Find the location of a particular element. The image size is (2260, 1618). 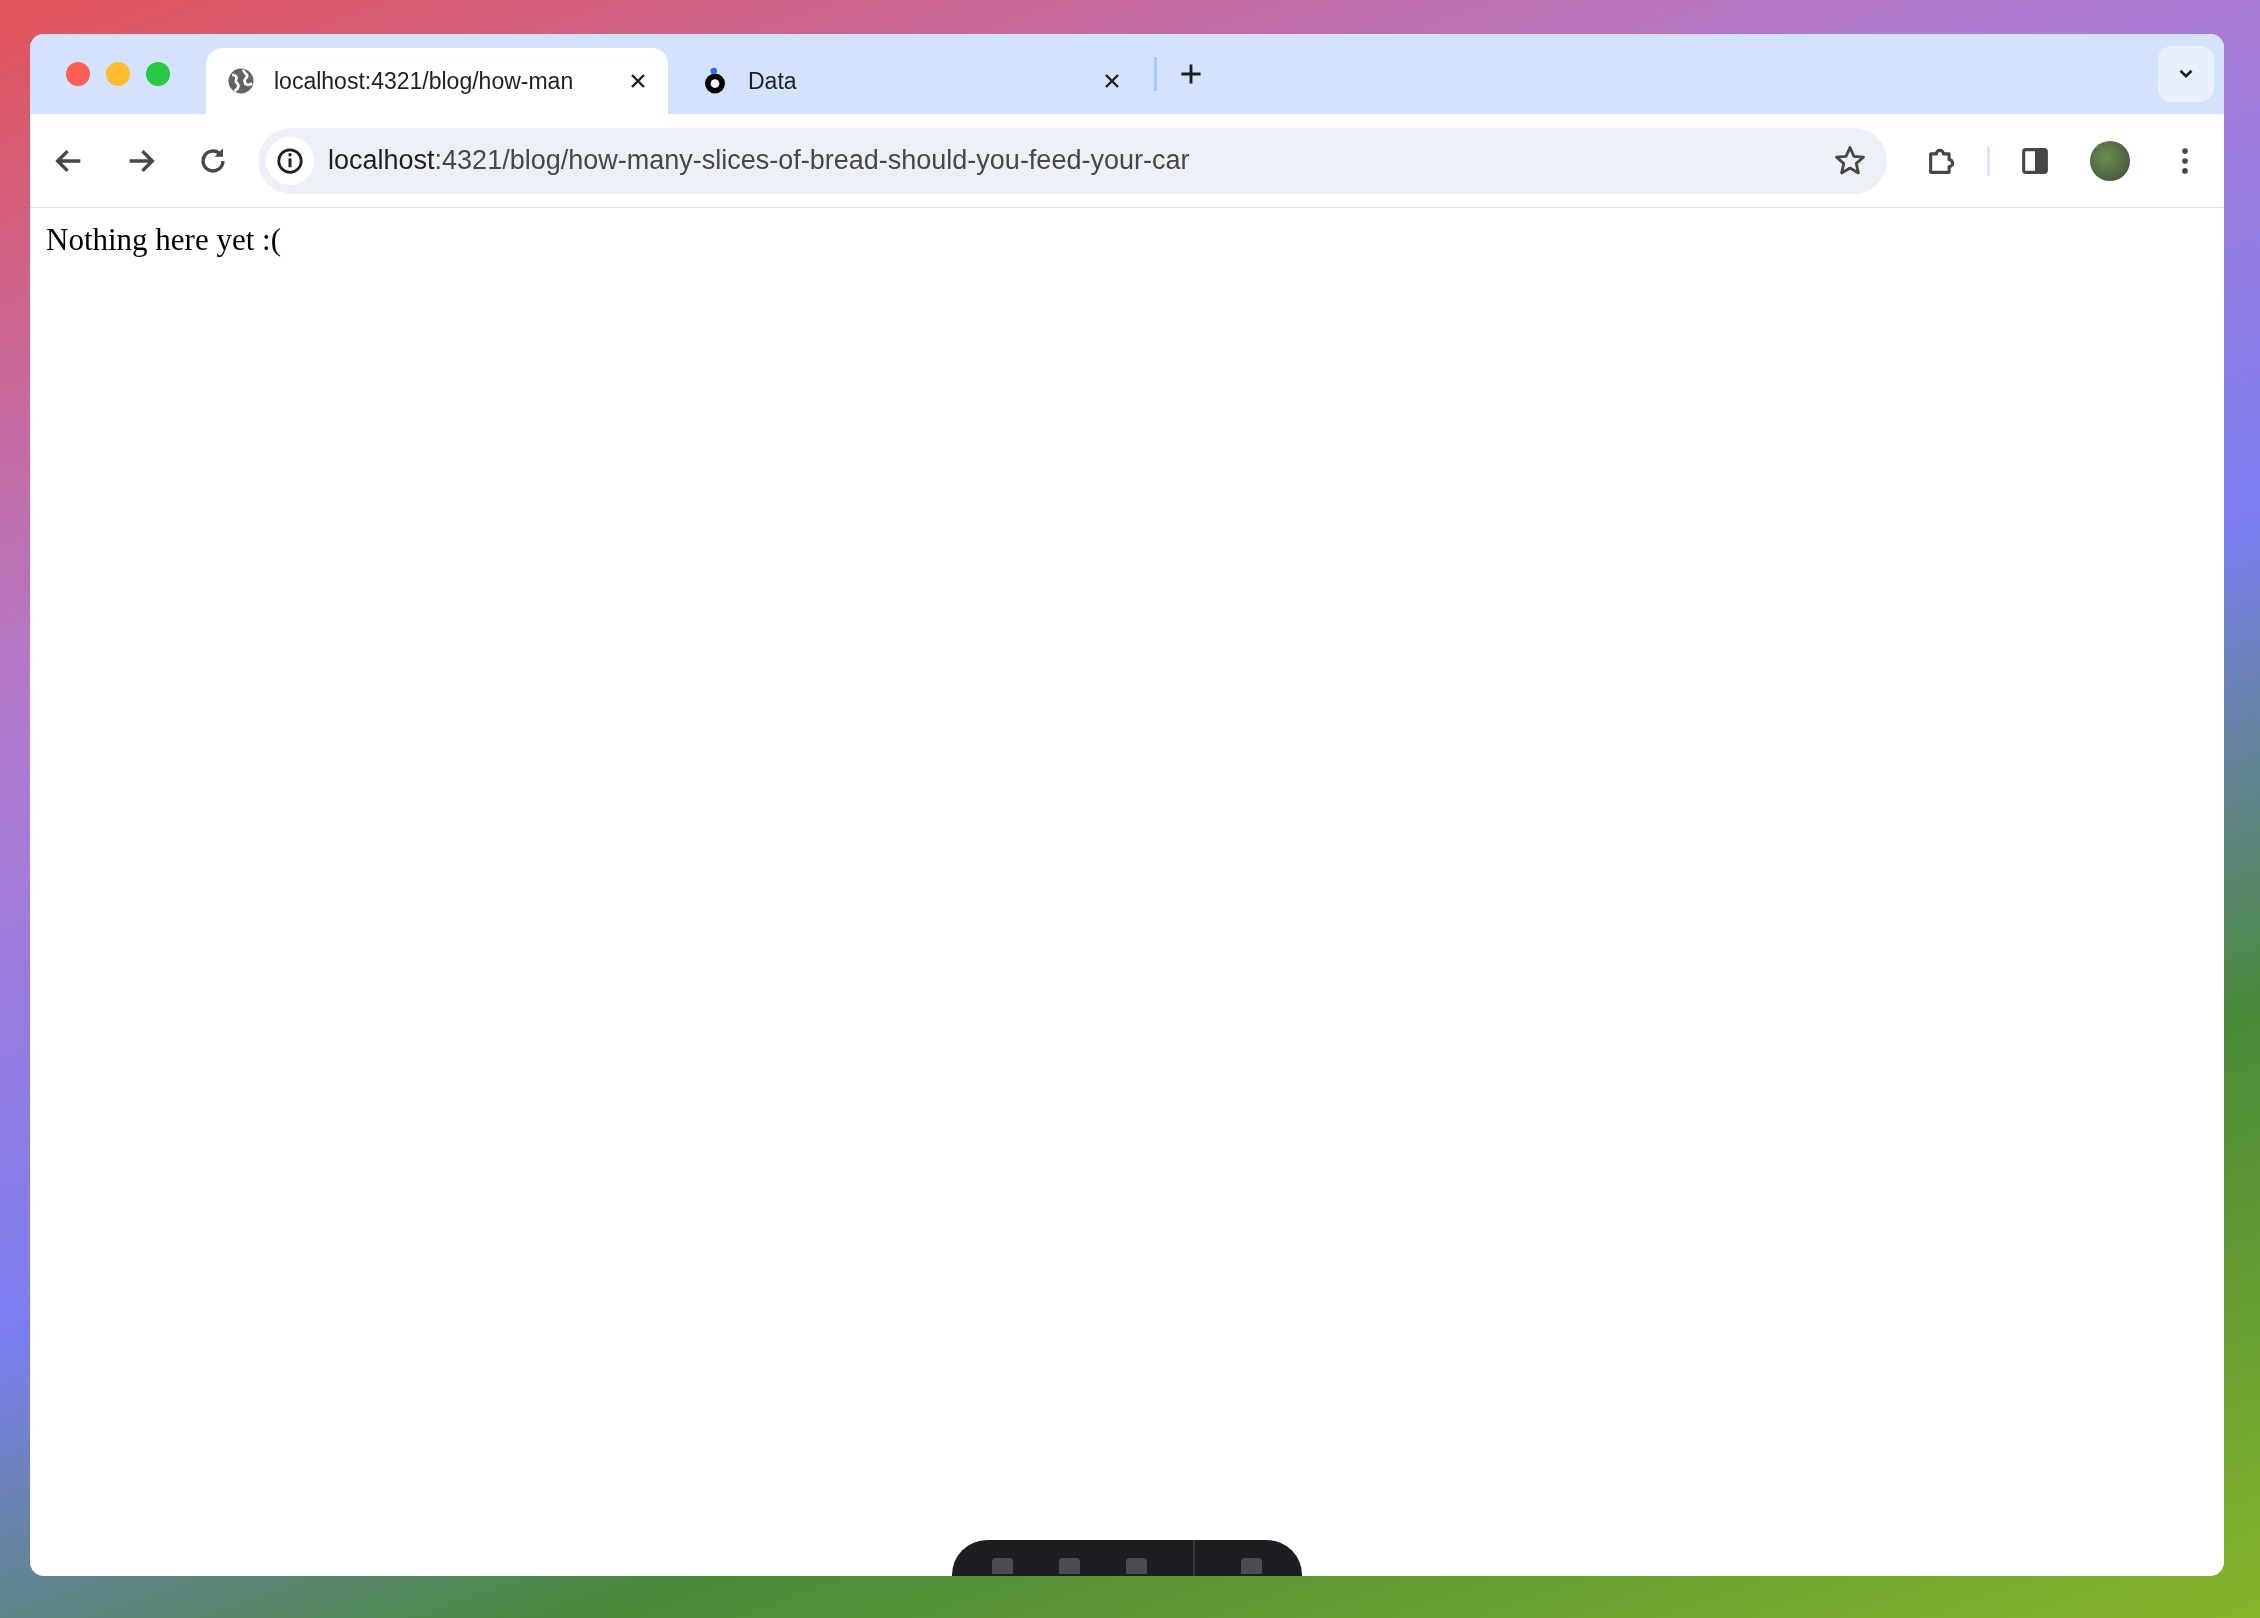

tab-title: Data is located at coordinates (773, 81).